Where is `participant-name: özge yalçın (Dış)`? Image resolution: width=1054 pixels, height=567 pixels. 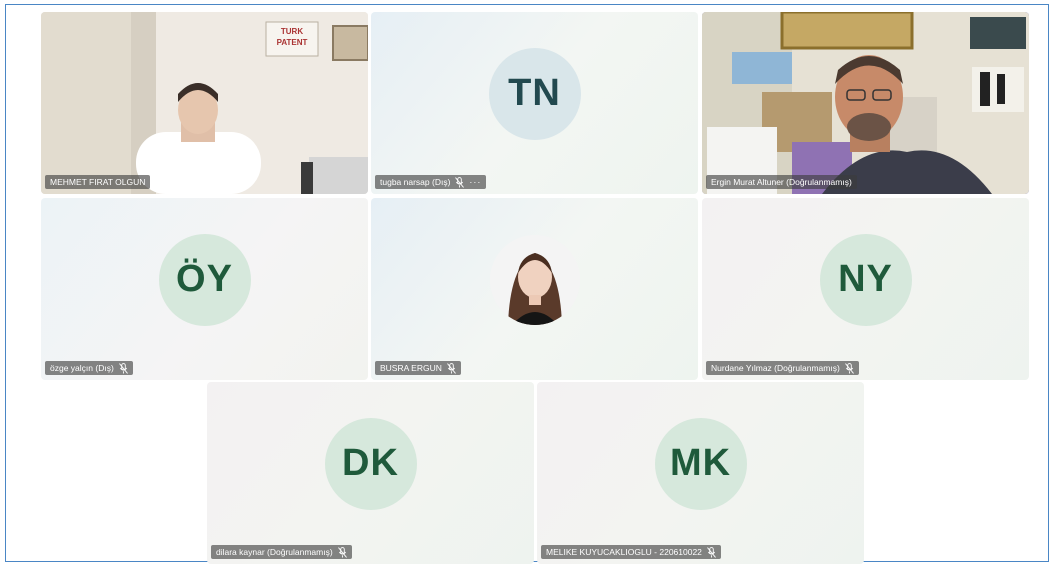 participant-name: özge yalçın (Dış) is located at coordinates (82, 368).